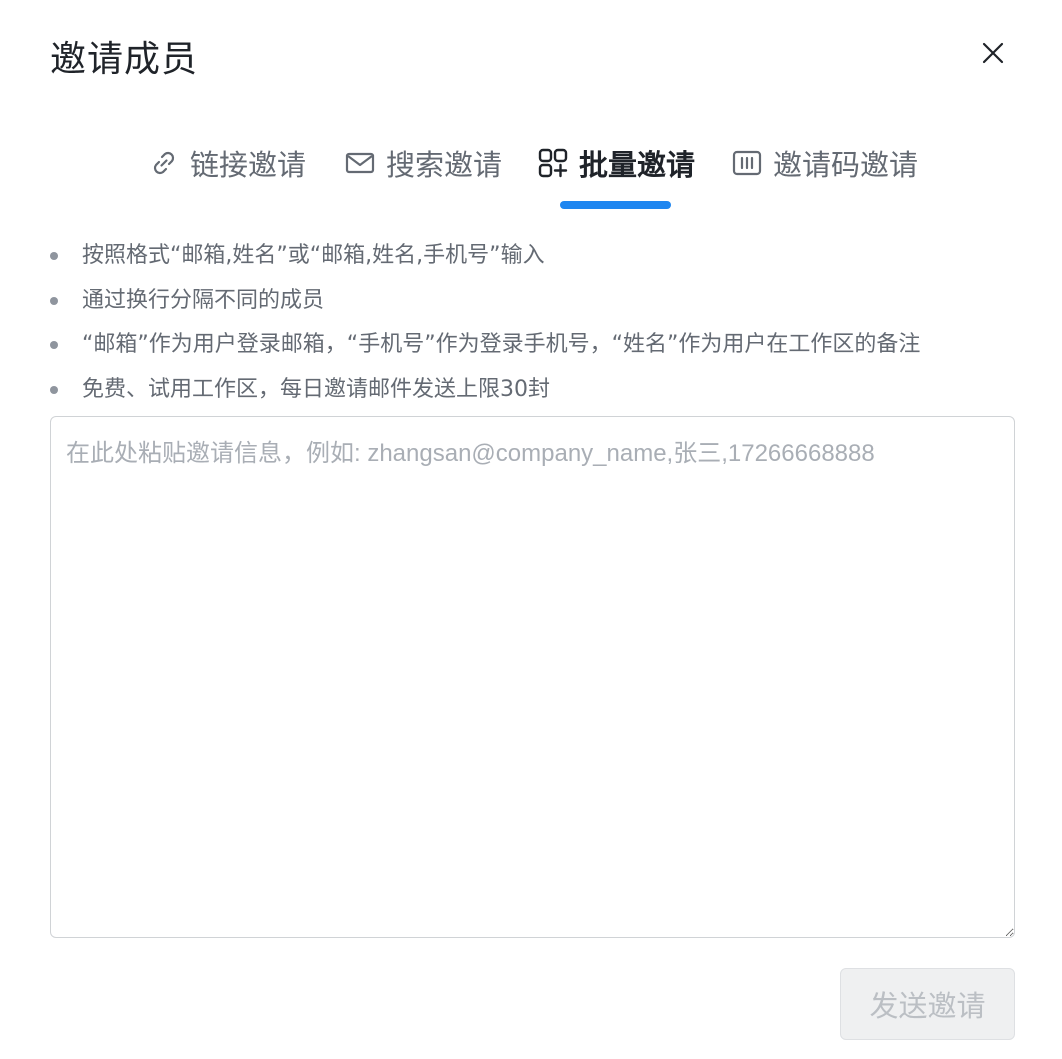 The image size is (1062, 1059). I want to click on close-icon, so click(993, 53).